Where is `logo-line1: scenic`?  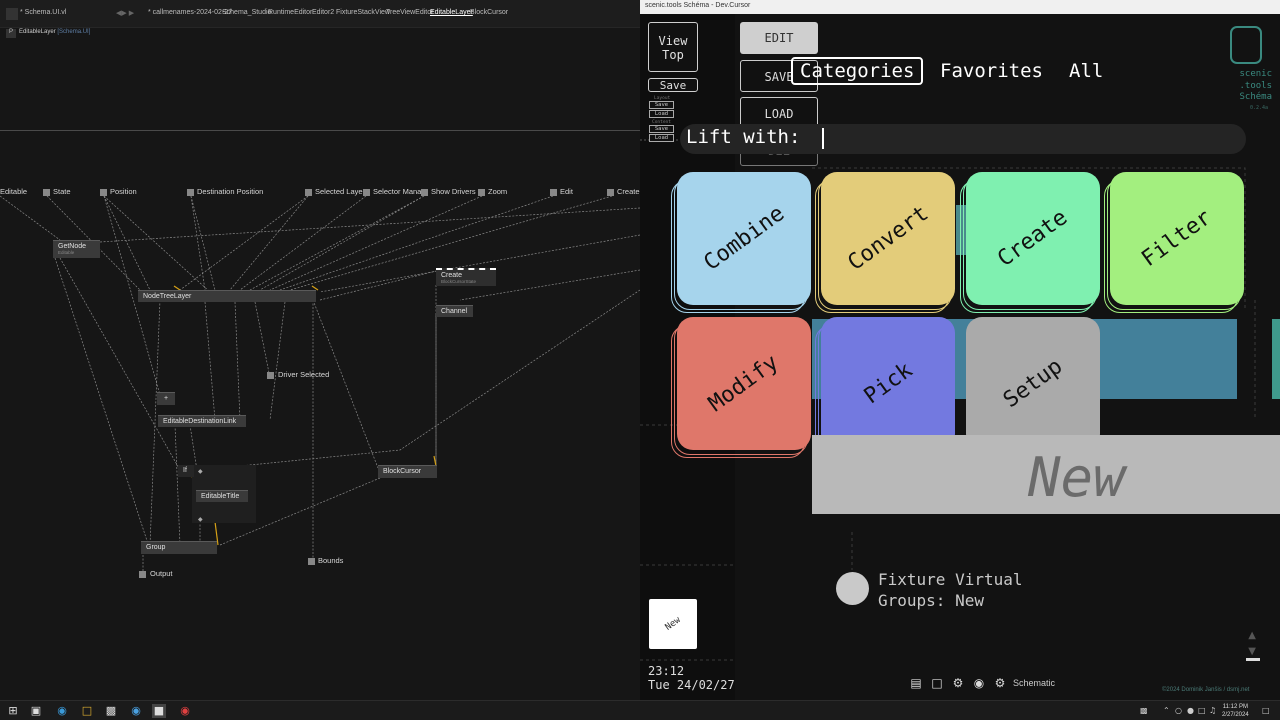
logo-line1: scenic is located at coordinates (1255, 74).